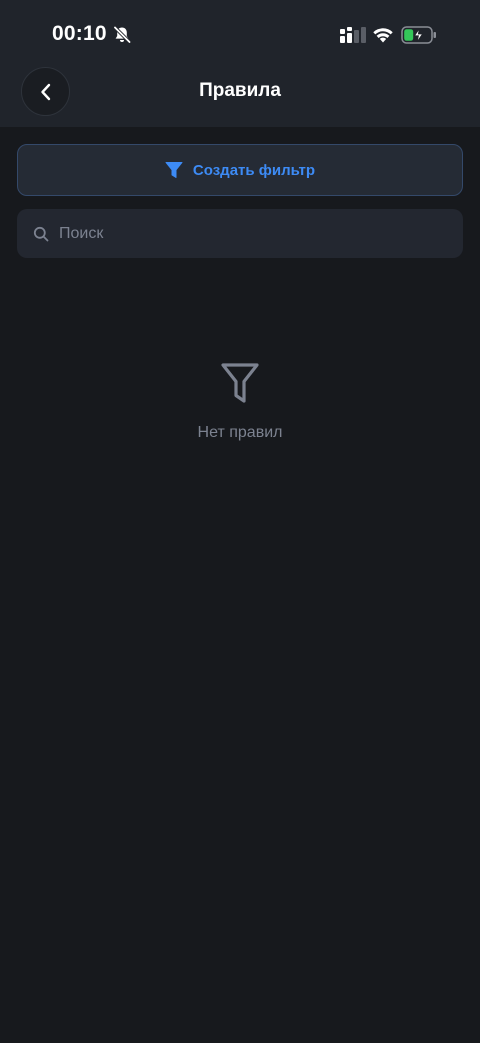 The image size is (480, 1043). I want to click on status-bar: 00:10, so click(240, 30).